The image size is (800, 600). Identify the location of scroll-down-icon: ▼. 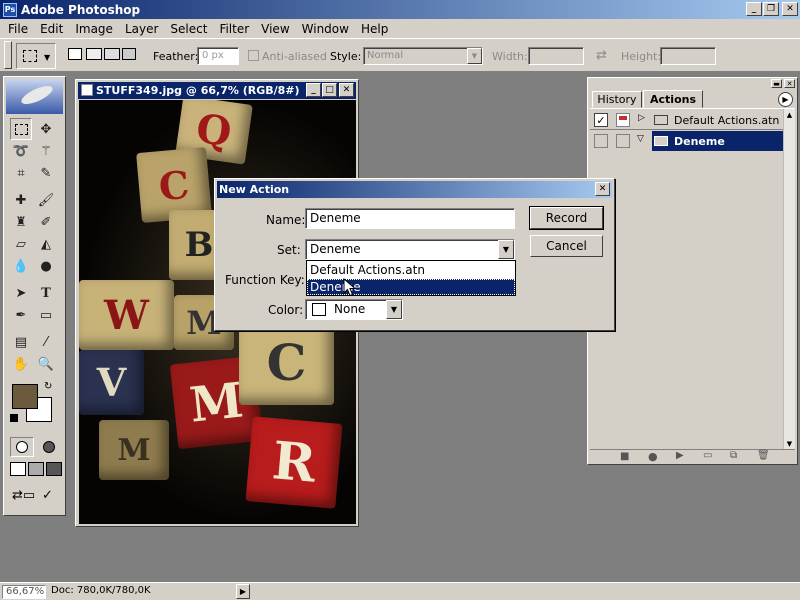
(789, 443).